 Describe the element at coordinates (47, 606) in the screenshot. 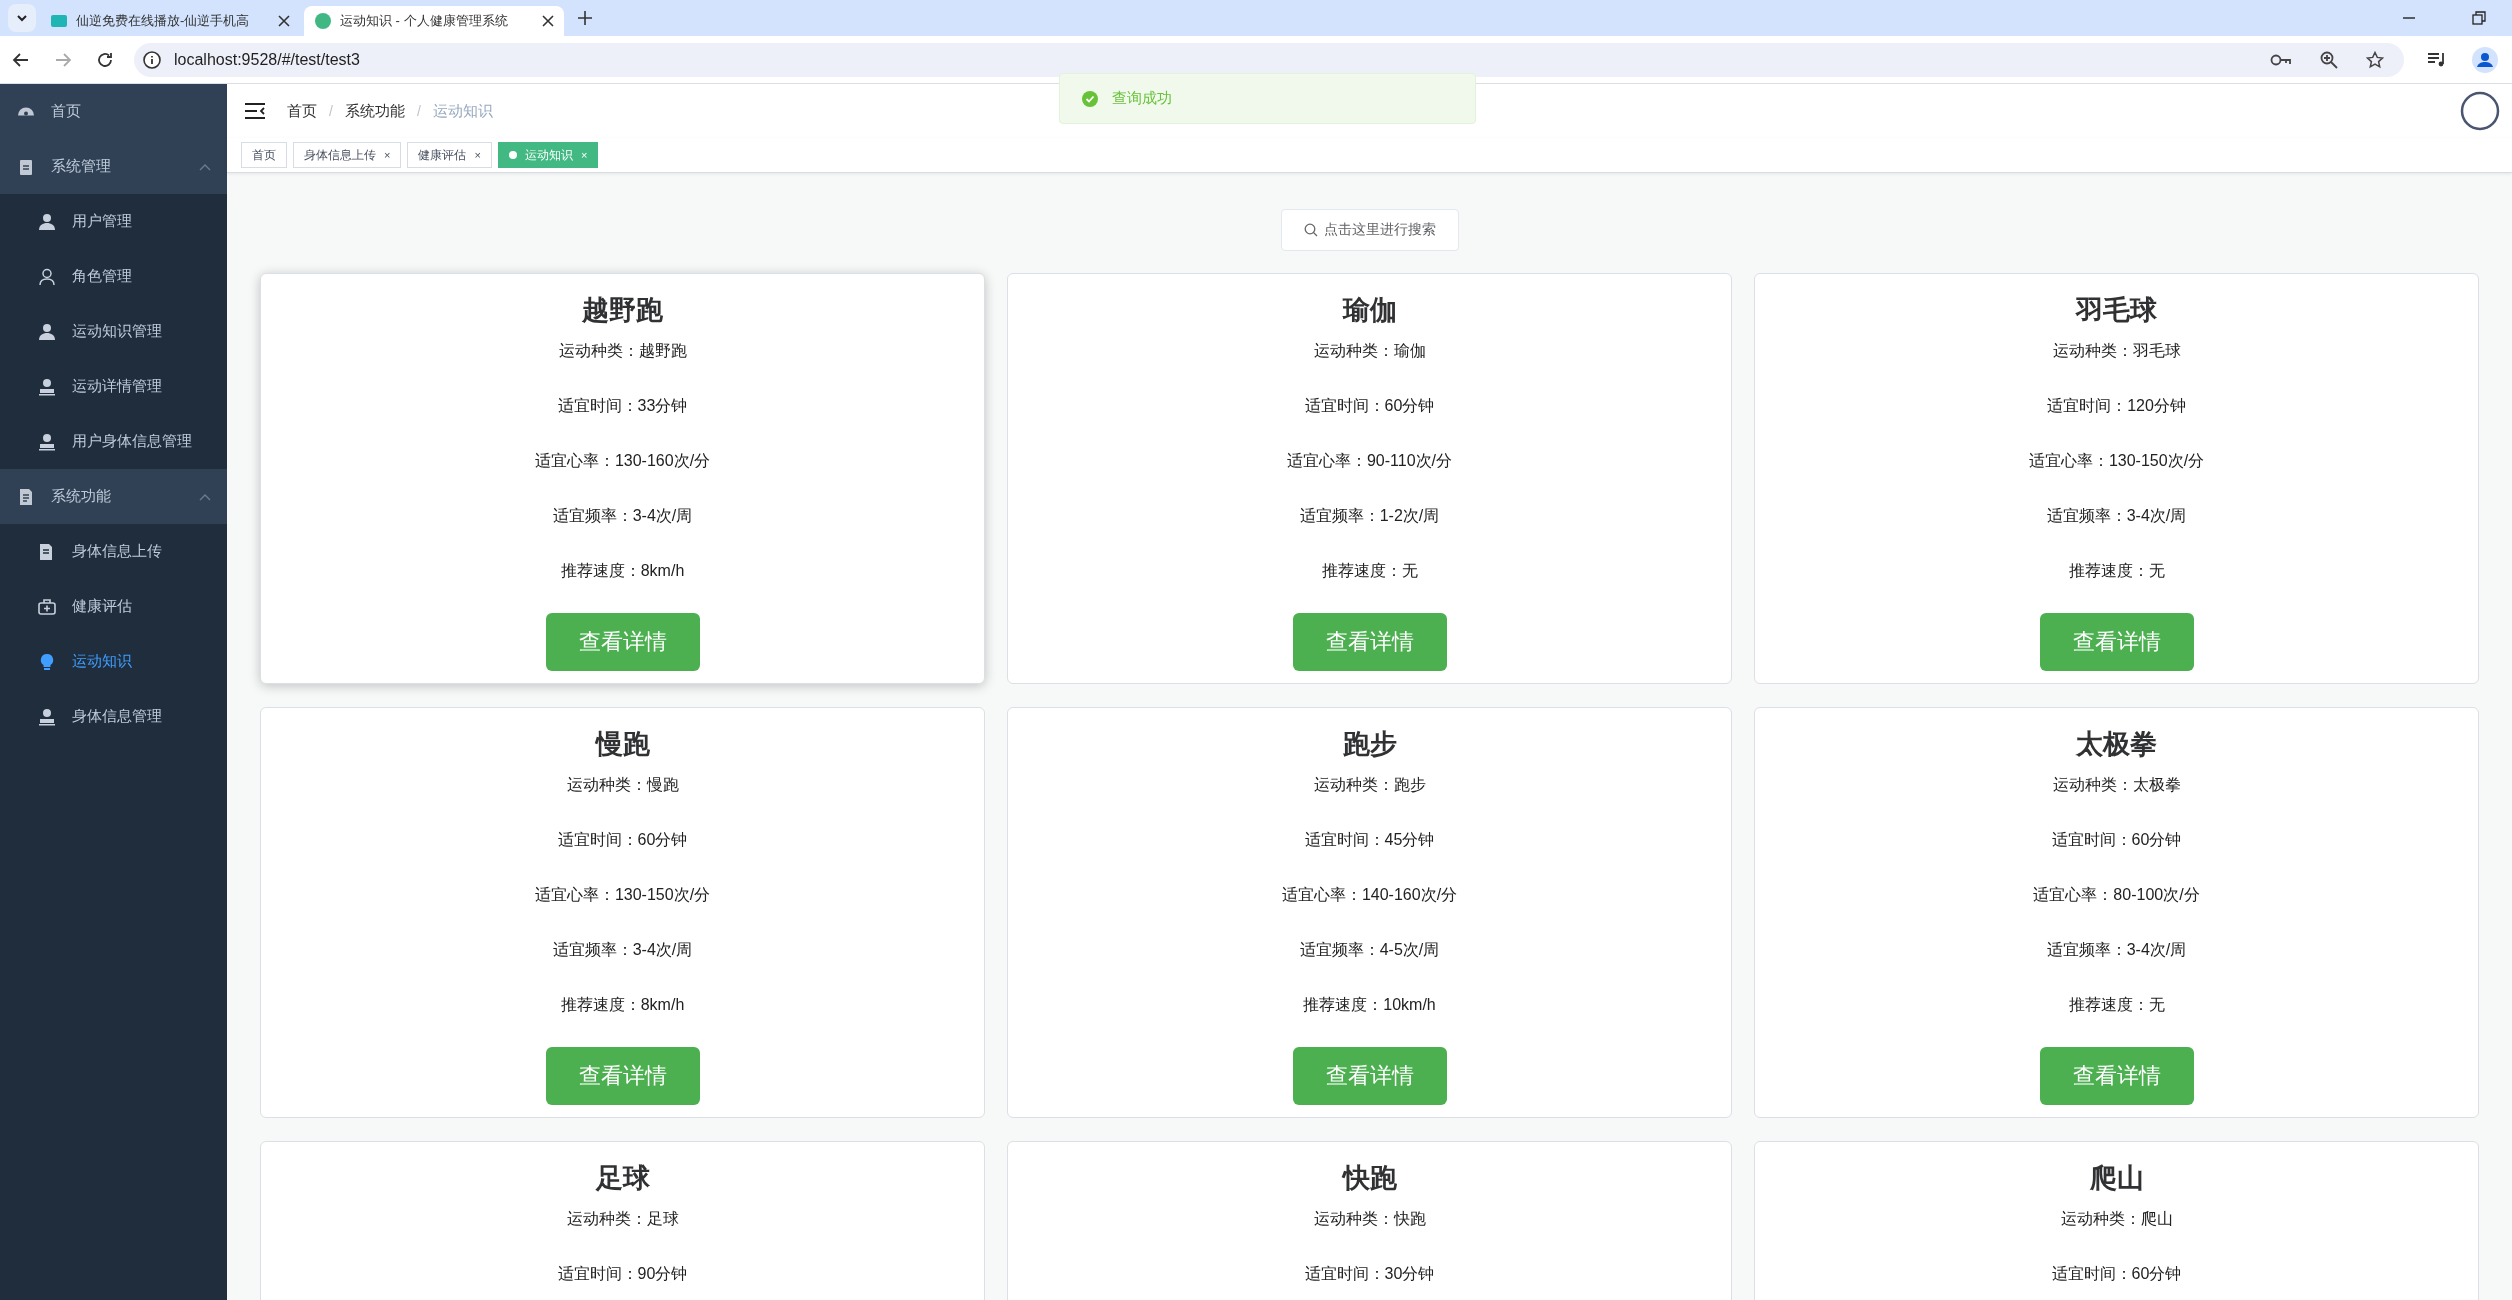

I see `medkit-icon` at that location.